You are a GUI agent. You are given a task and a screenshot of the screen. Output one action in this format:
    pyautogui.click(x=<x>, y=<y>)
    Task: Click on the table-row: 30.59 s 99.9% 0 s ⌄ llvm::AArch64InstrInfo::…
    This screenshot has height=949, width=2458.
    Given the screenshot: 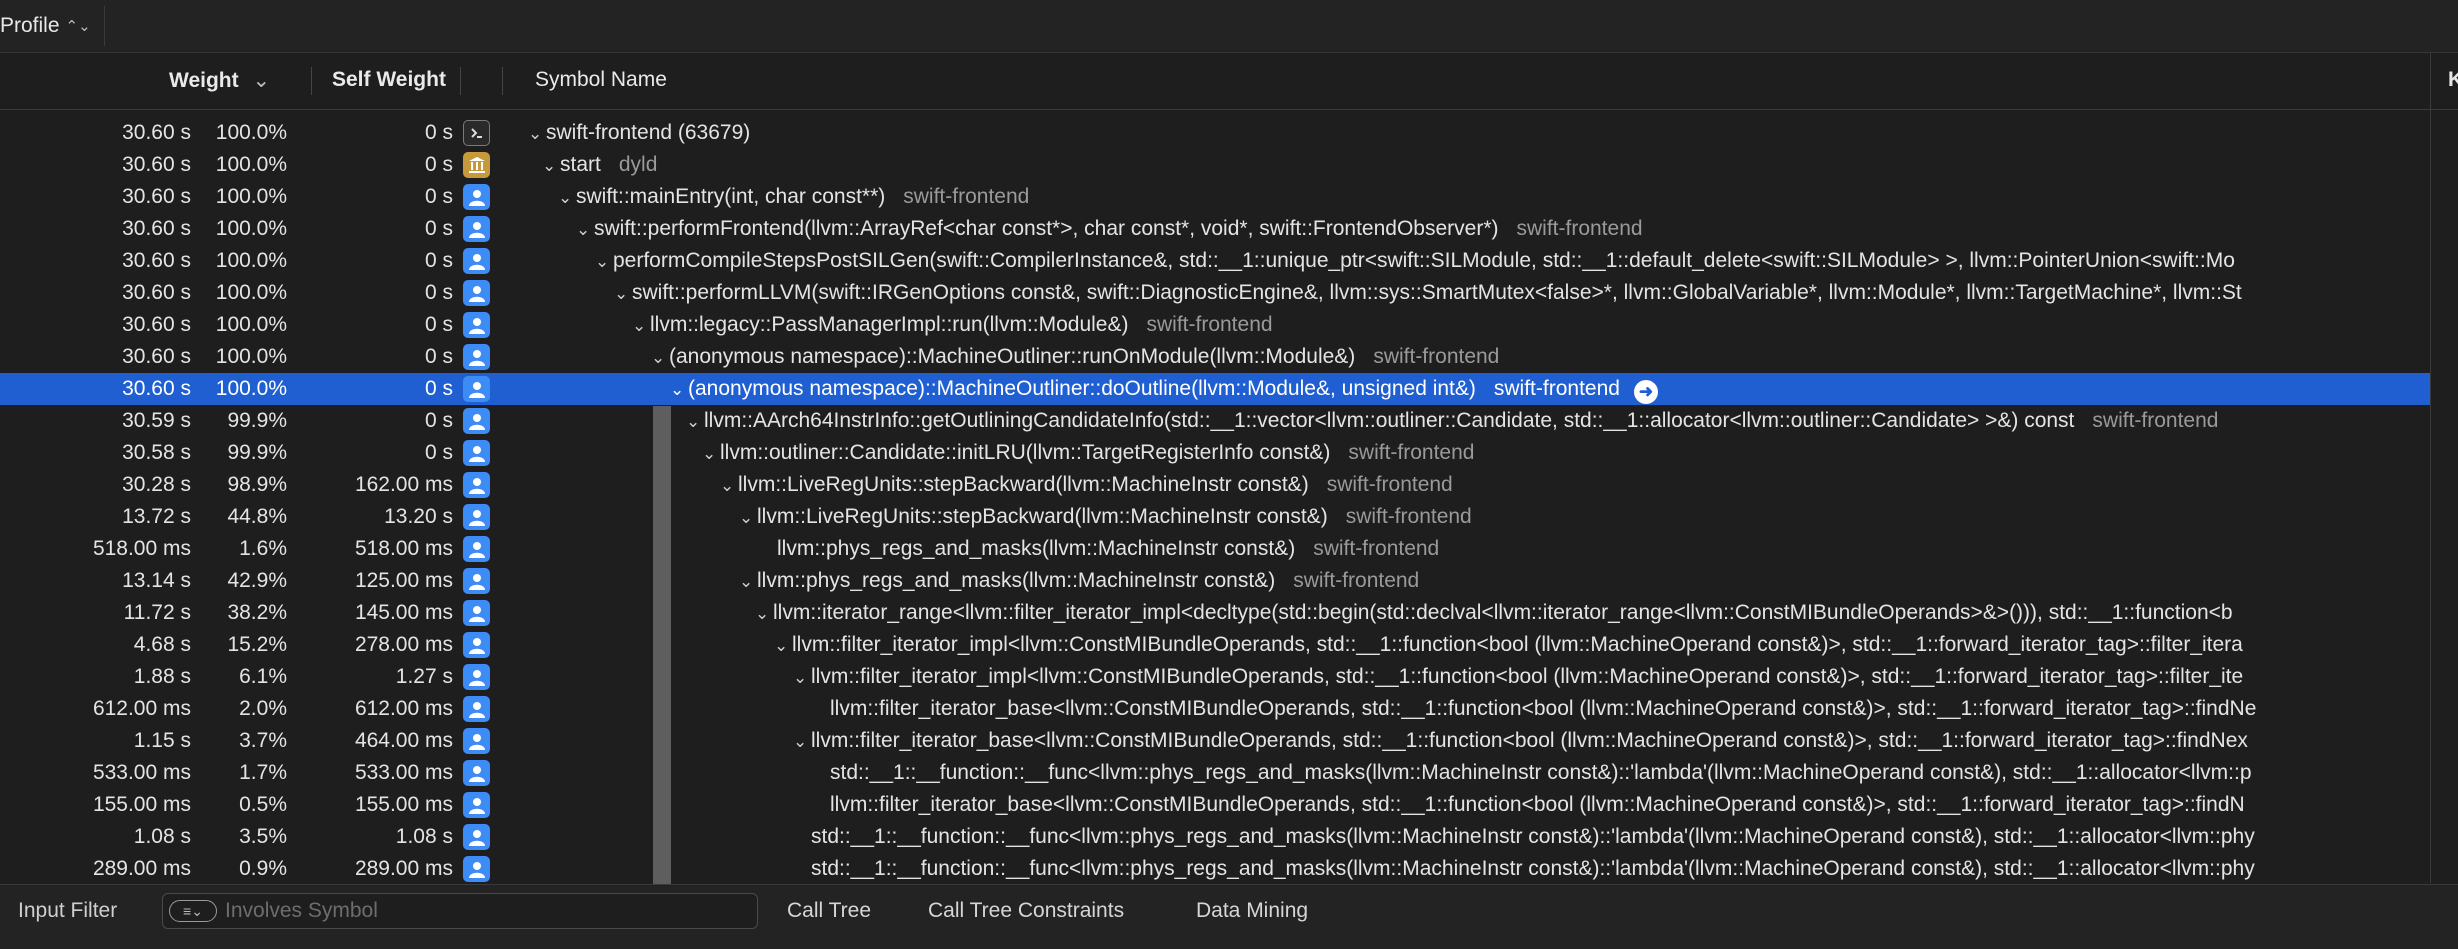 What is the action you would take?
    pyautogui.click(x=1215, y=421)
    